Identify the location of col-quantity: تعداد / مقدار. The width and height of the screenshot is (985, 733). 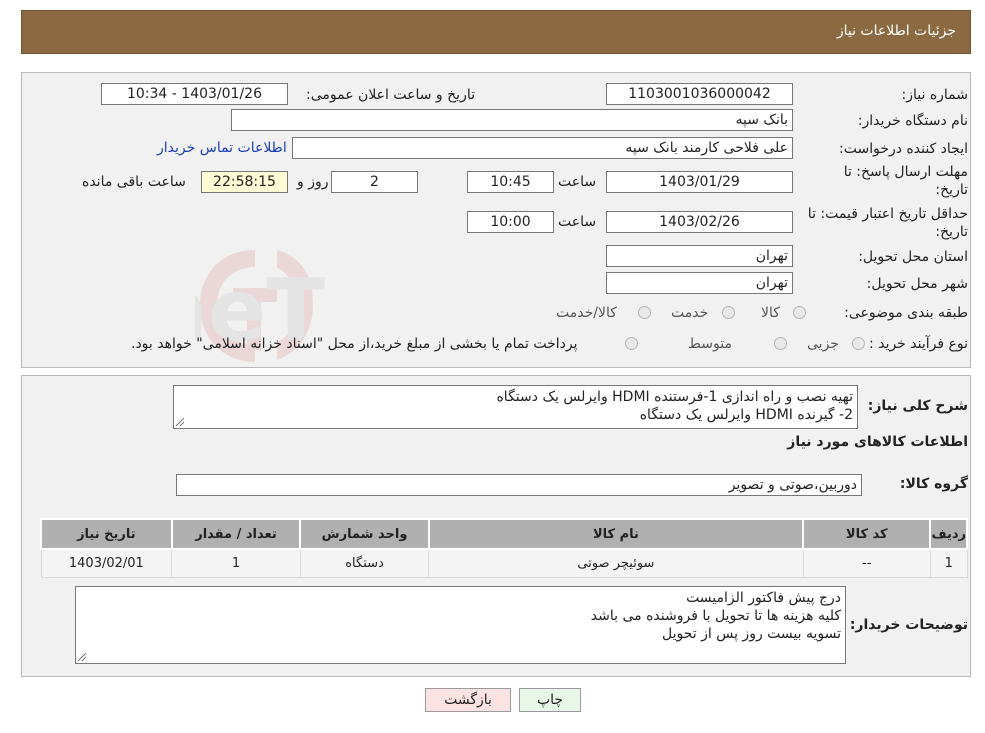
(236, 534).